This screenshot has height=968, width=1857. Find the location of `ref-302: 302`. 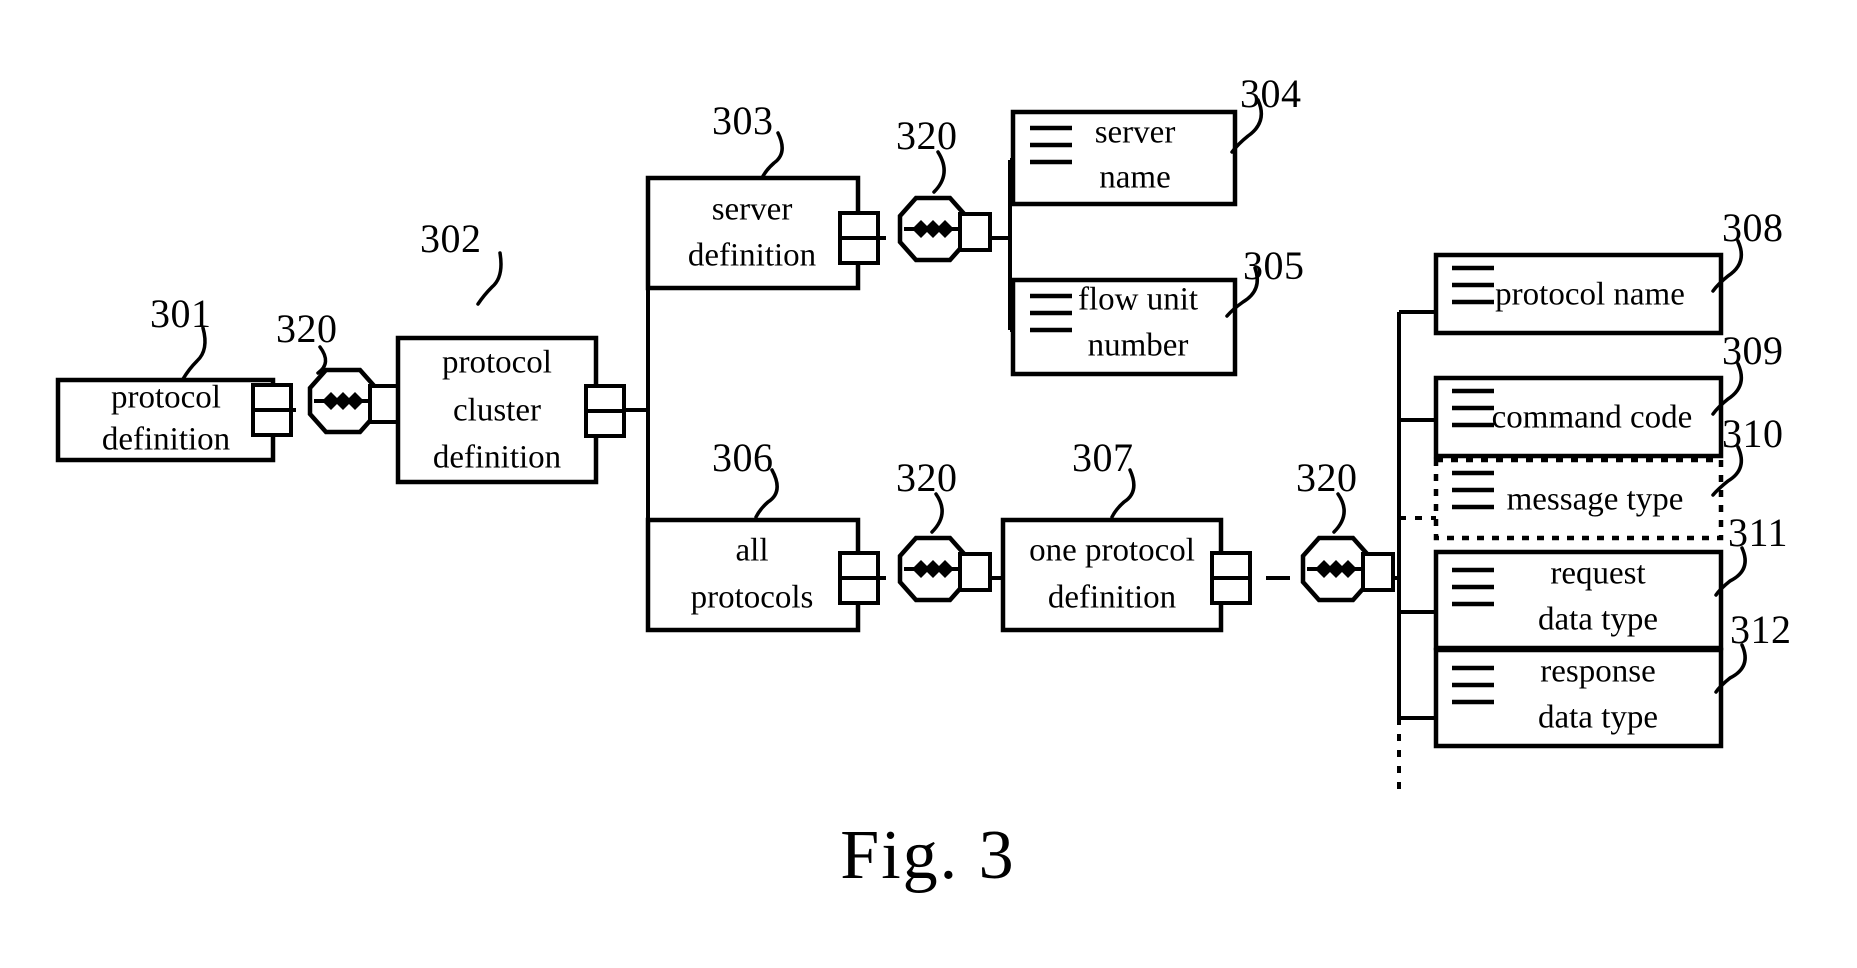

ref-302: 302 is located at coordinates (451, 238).